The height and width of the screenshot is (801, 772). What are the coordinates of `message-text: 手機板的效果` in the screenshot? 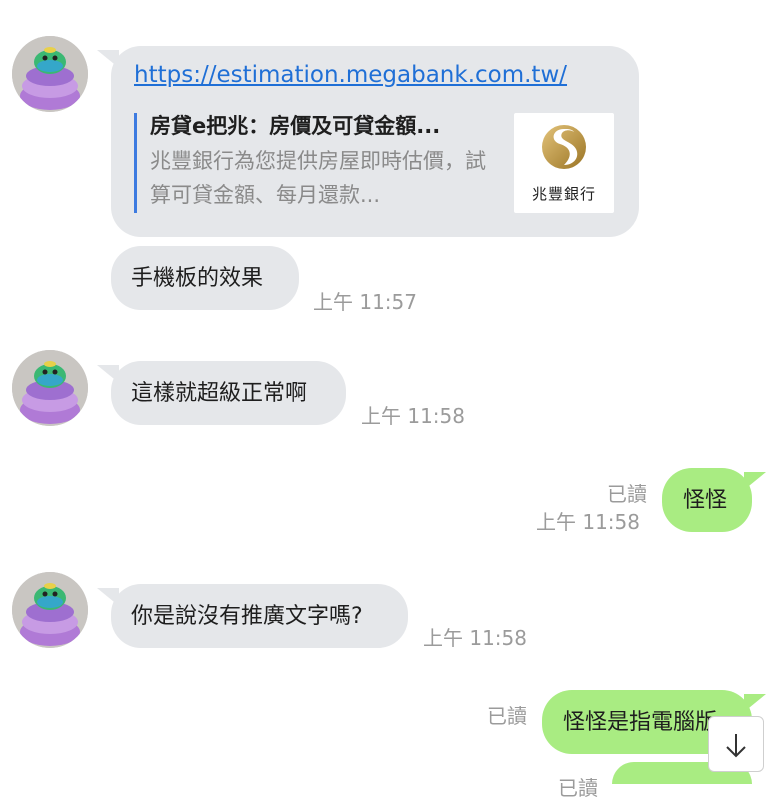 It's located at (197, 278).